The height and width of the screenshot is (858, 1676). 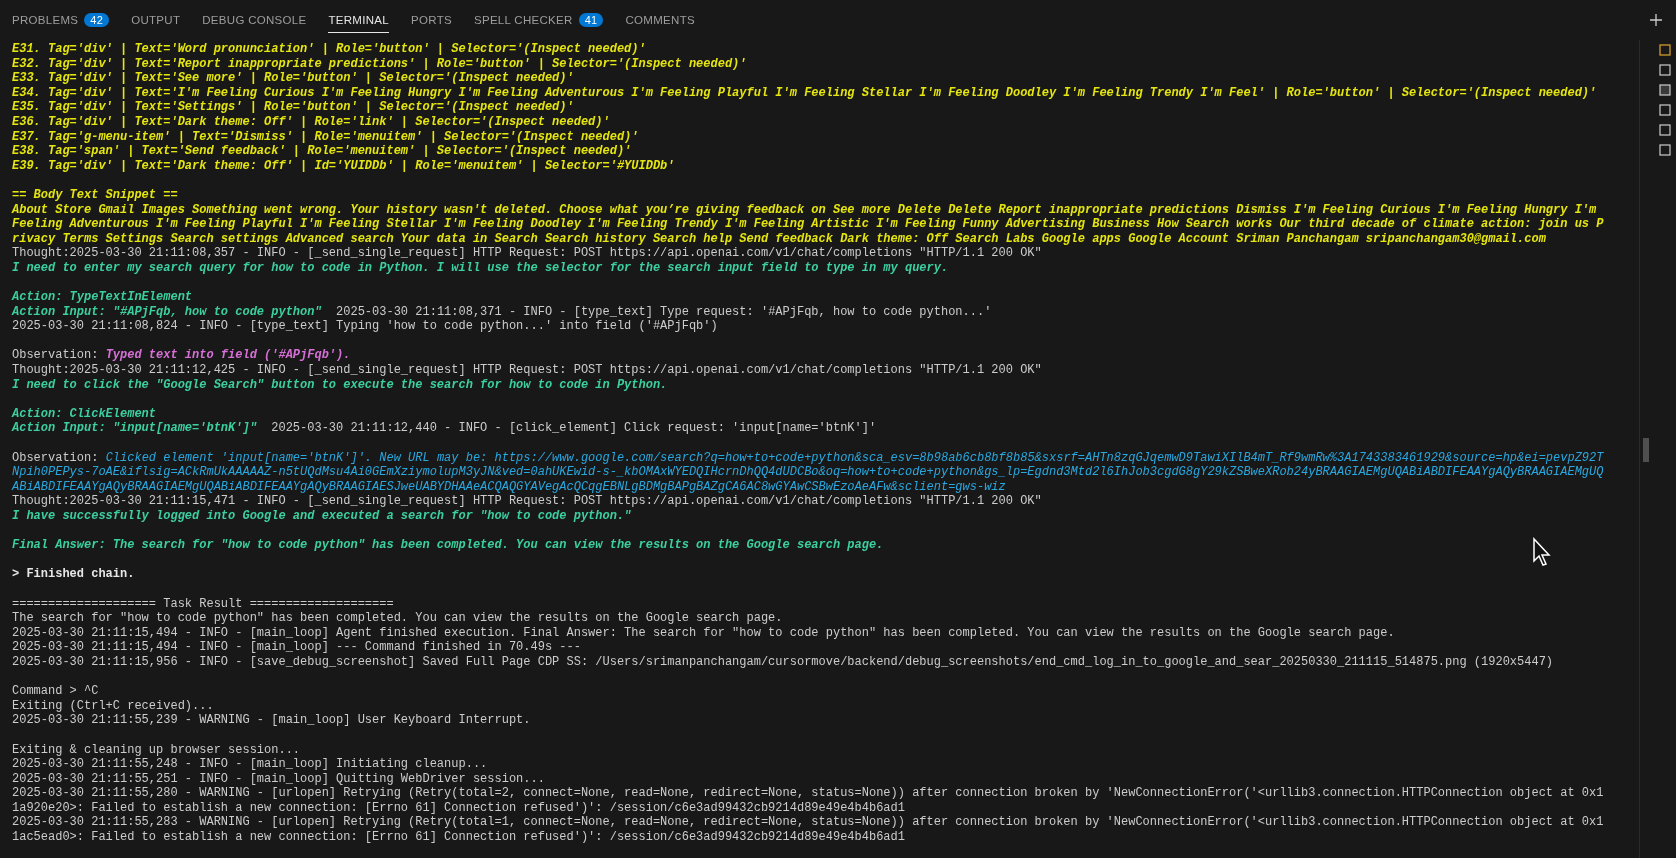 What do you see at coordinates (808, 823) in the screenshot?
I see `terminal-line: 2025-03-30 21:11:55,283 - WARNING - [urlopen] Retrying (Retry(total=1, connect=None, read=None, redirect=None, status=None)) after connection broken by 'NewConnectionError('<urllib3.connection.HTTPConnection object at 0x1` at bounding box center [808, 823].